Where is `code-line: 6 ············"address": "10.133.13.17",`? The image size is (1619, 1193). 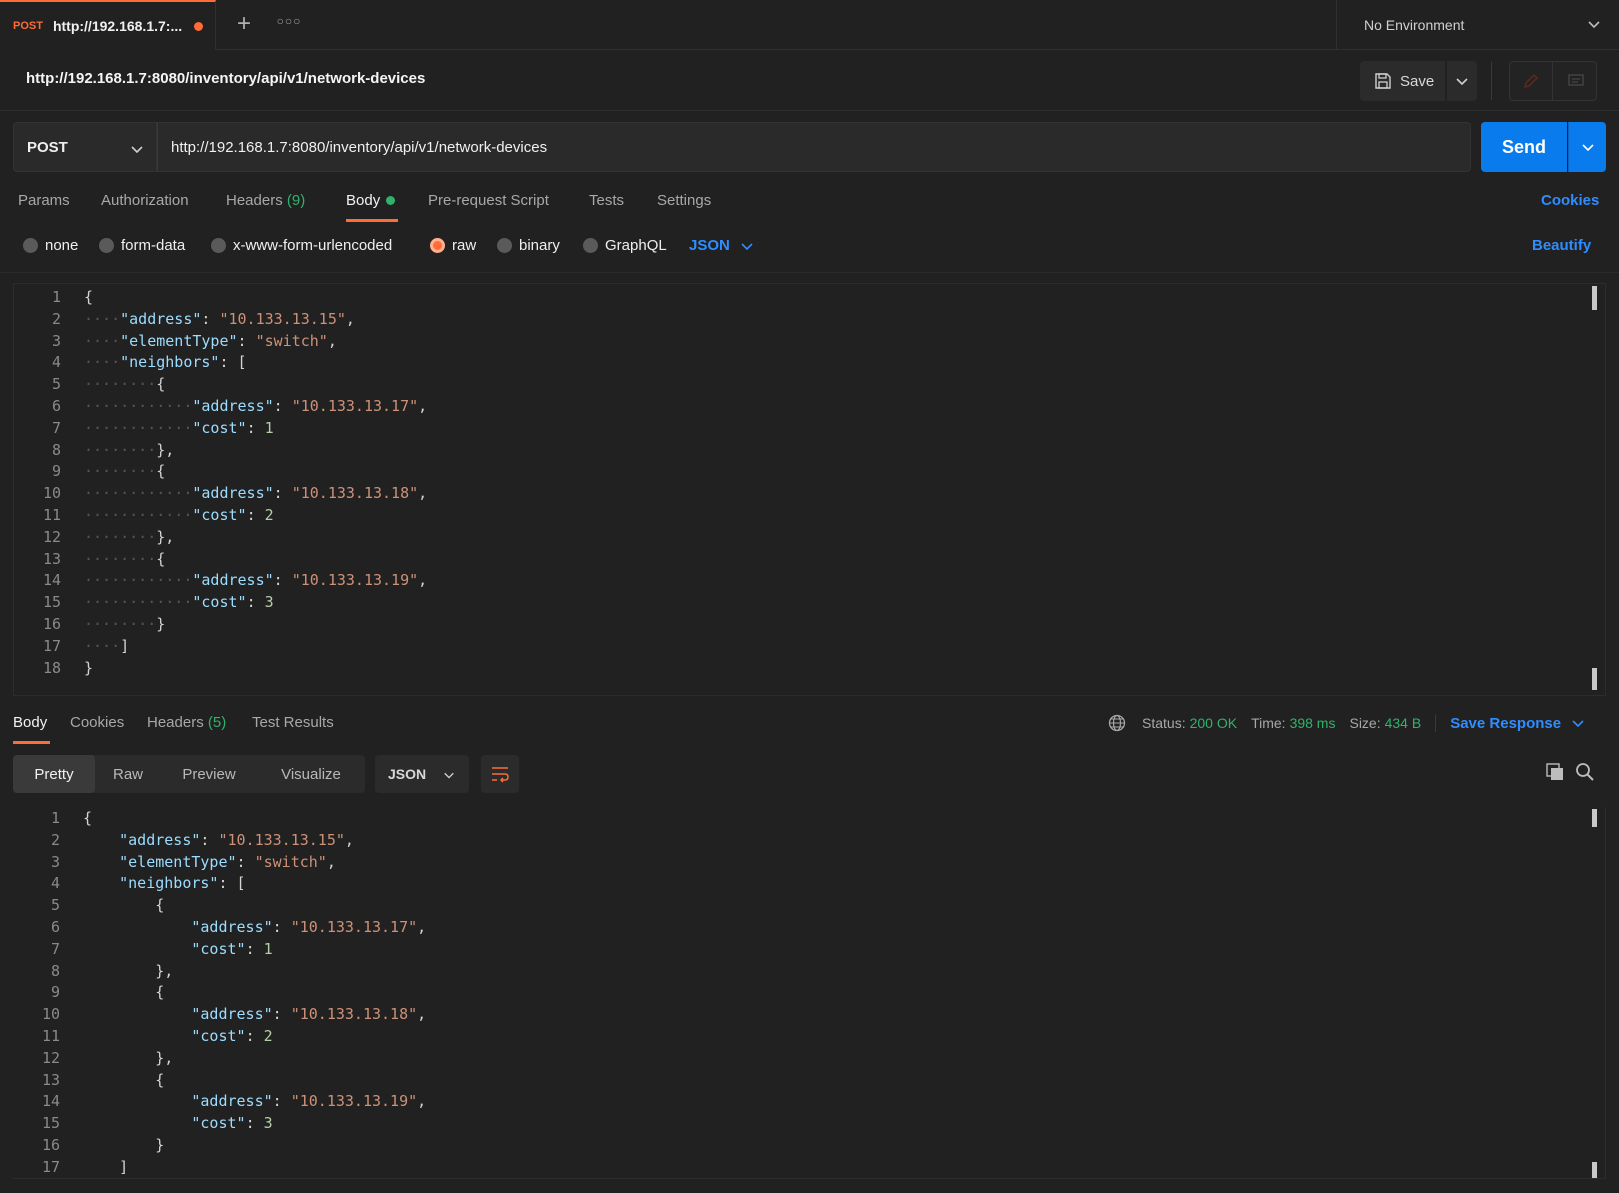
code-line: 6 ············"address": "10.133.13.17", is located at coordinates (809, 406).